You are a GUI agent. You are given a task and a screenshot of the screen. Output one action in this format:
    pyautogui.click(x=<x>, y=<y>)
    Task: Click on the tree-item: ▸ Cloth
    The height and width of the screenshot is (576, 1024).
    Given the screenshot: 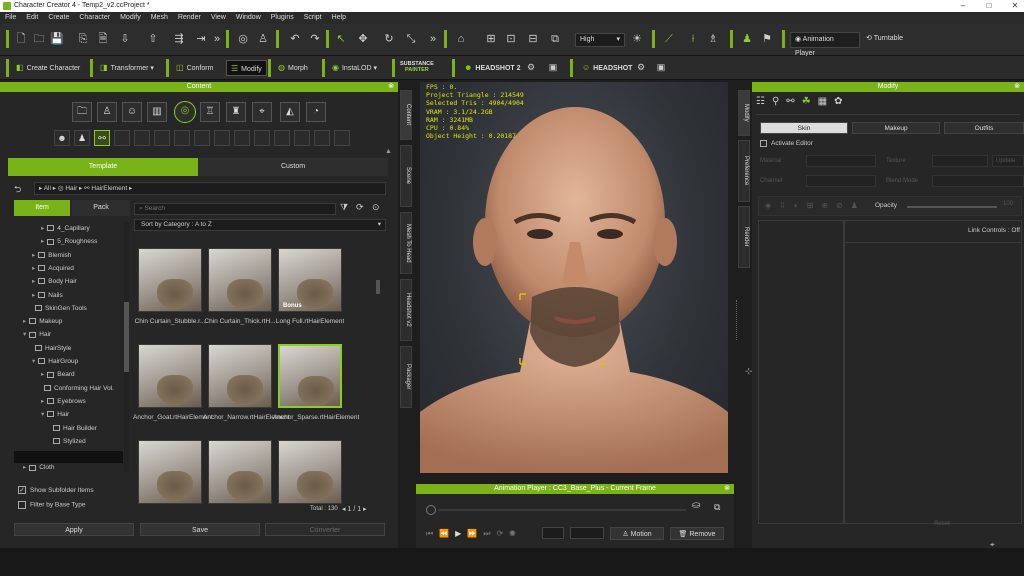 What is the action you would take?
    pyautogui.click(x=38, y=468)
    